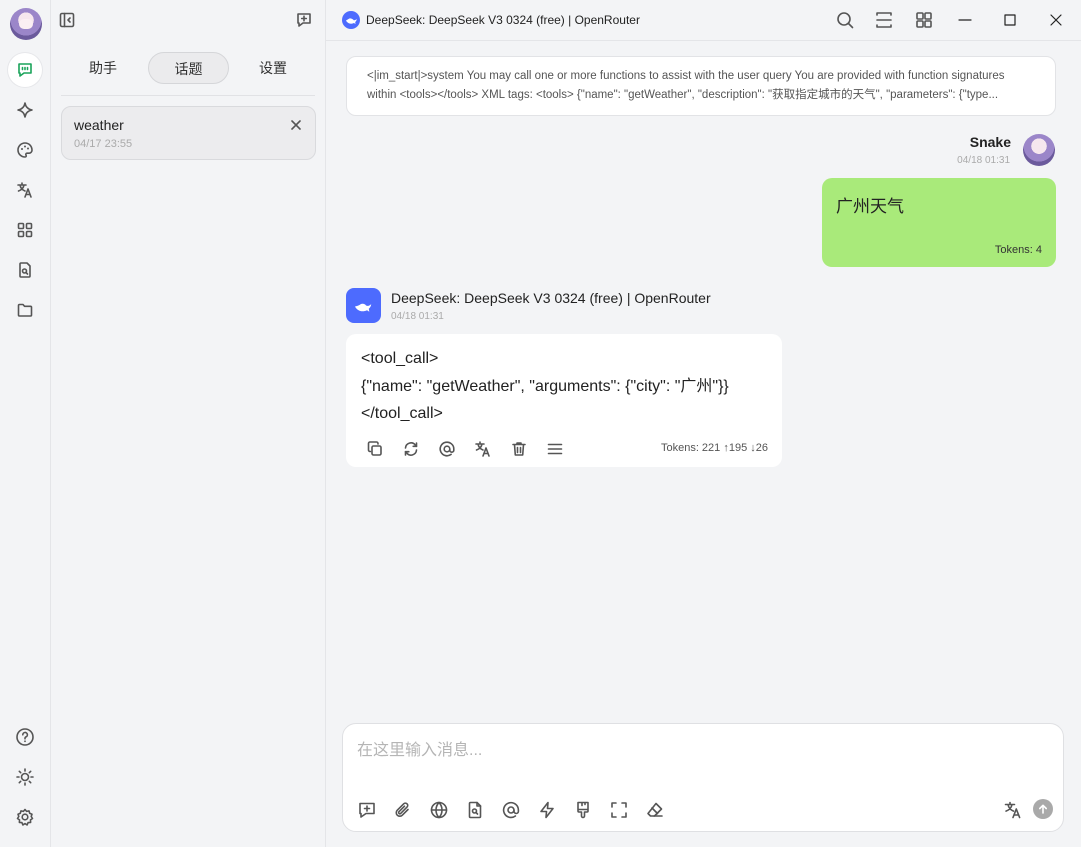 This screenshot has height=847, width=1081. Describe the element at coordinates (703, 777) in the screenshot. I see `message-composer` at that location.